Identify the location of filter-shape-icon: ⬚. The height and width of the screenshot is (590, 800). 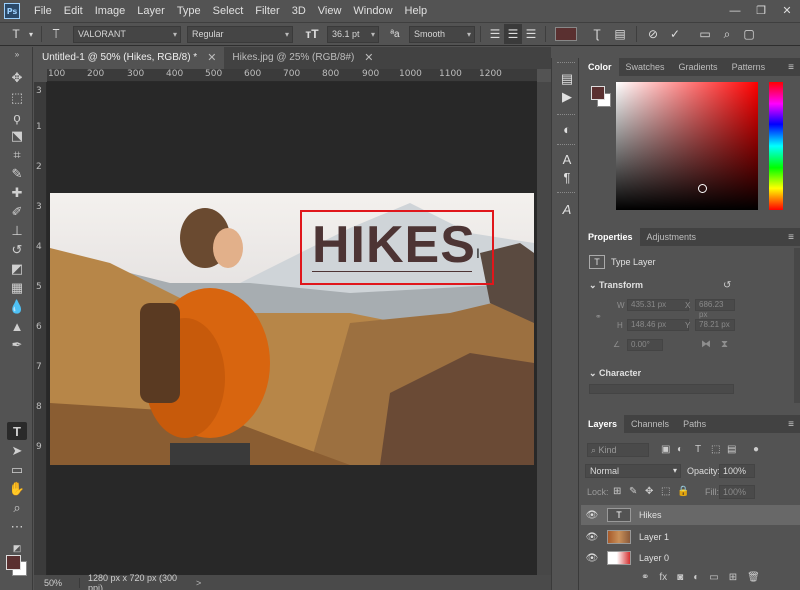
(715, 449).